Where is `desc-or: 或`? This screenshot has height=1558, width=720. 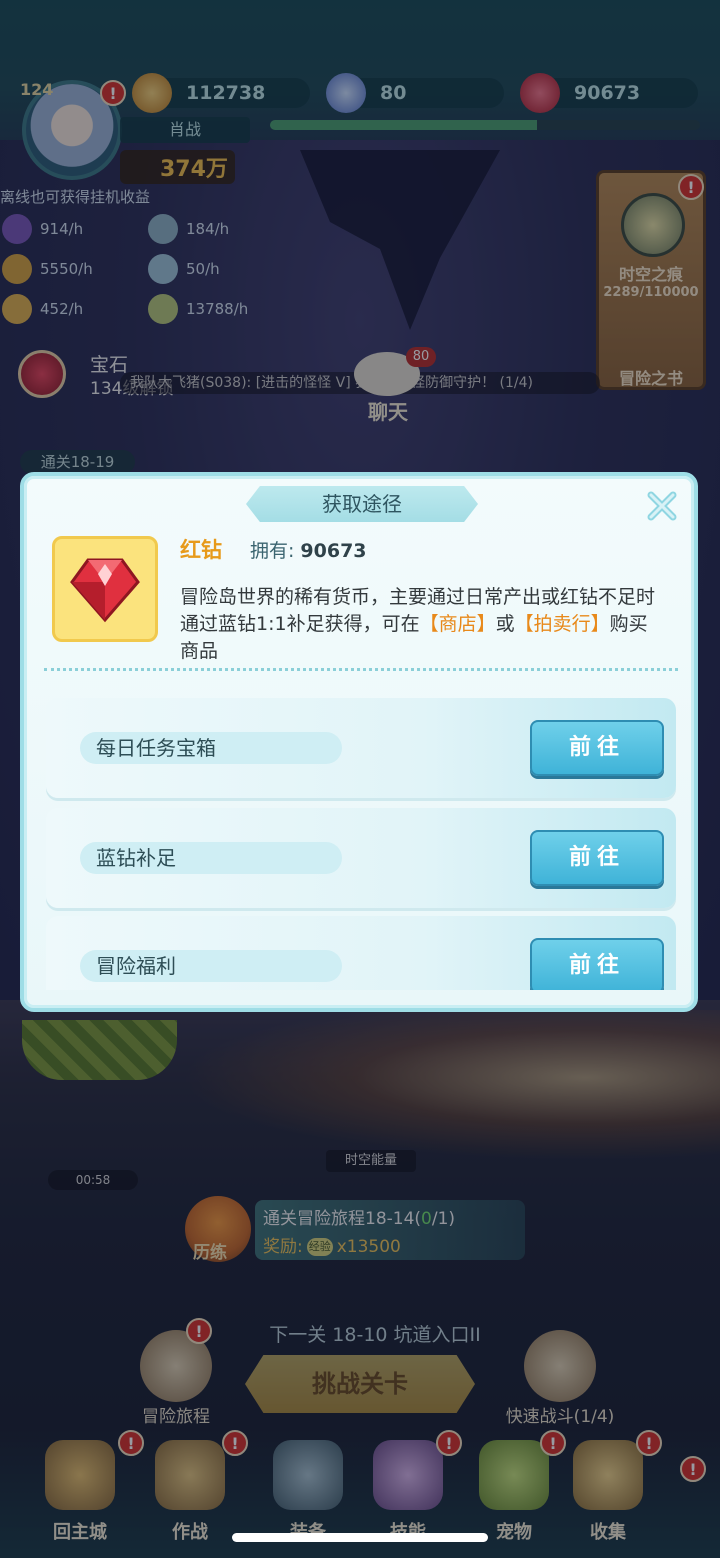
desc-or: 或 is located at coordinates (505, 624).